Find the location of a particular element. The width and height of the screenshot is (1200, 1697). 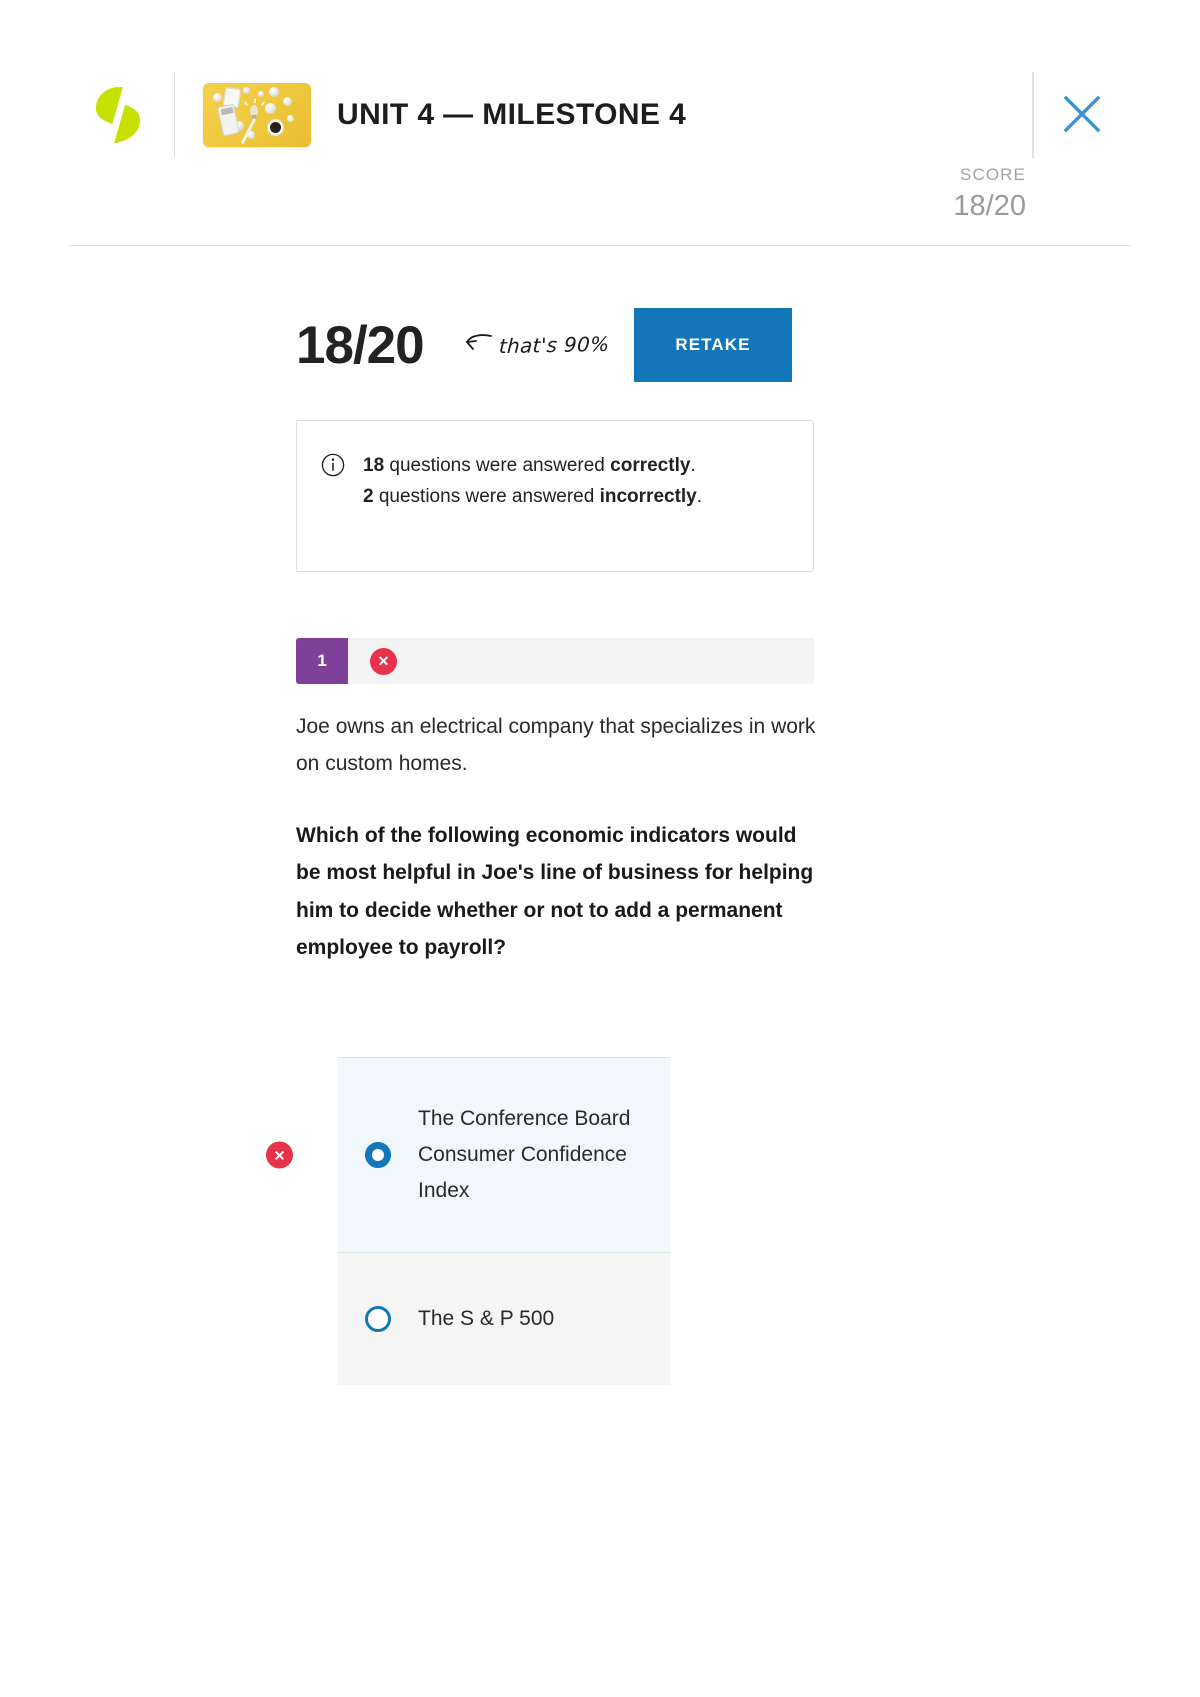

answer-option-2: The S & P 500 is located at coordinates (504, 1318).